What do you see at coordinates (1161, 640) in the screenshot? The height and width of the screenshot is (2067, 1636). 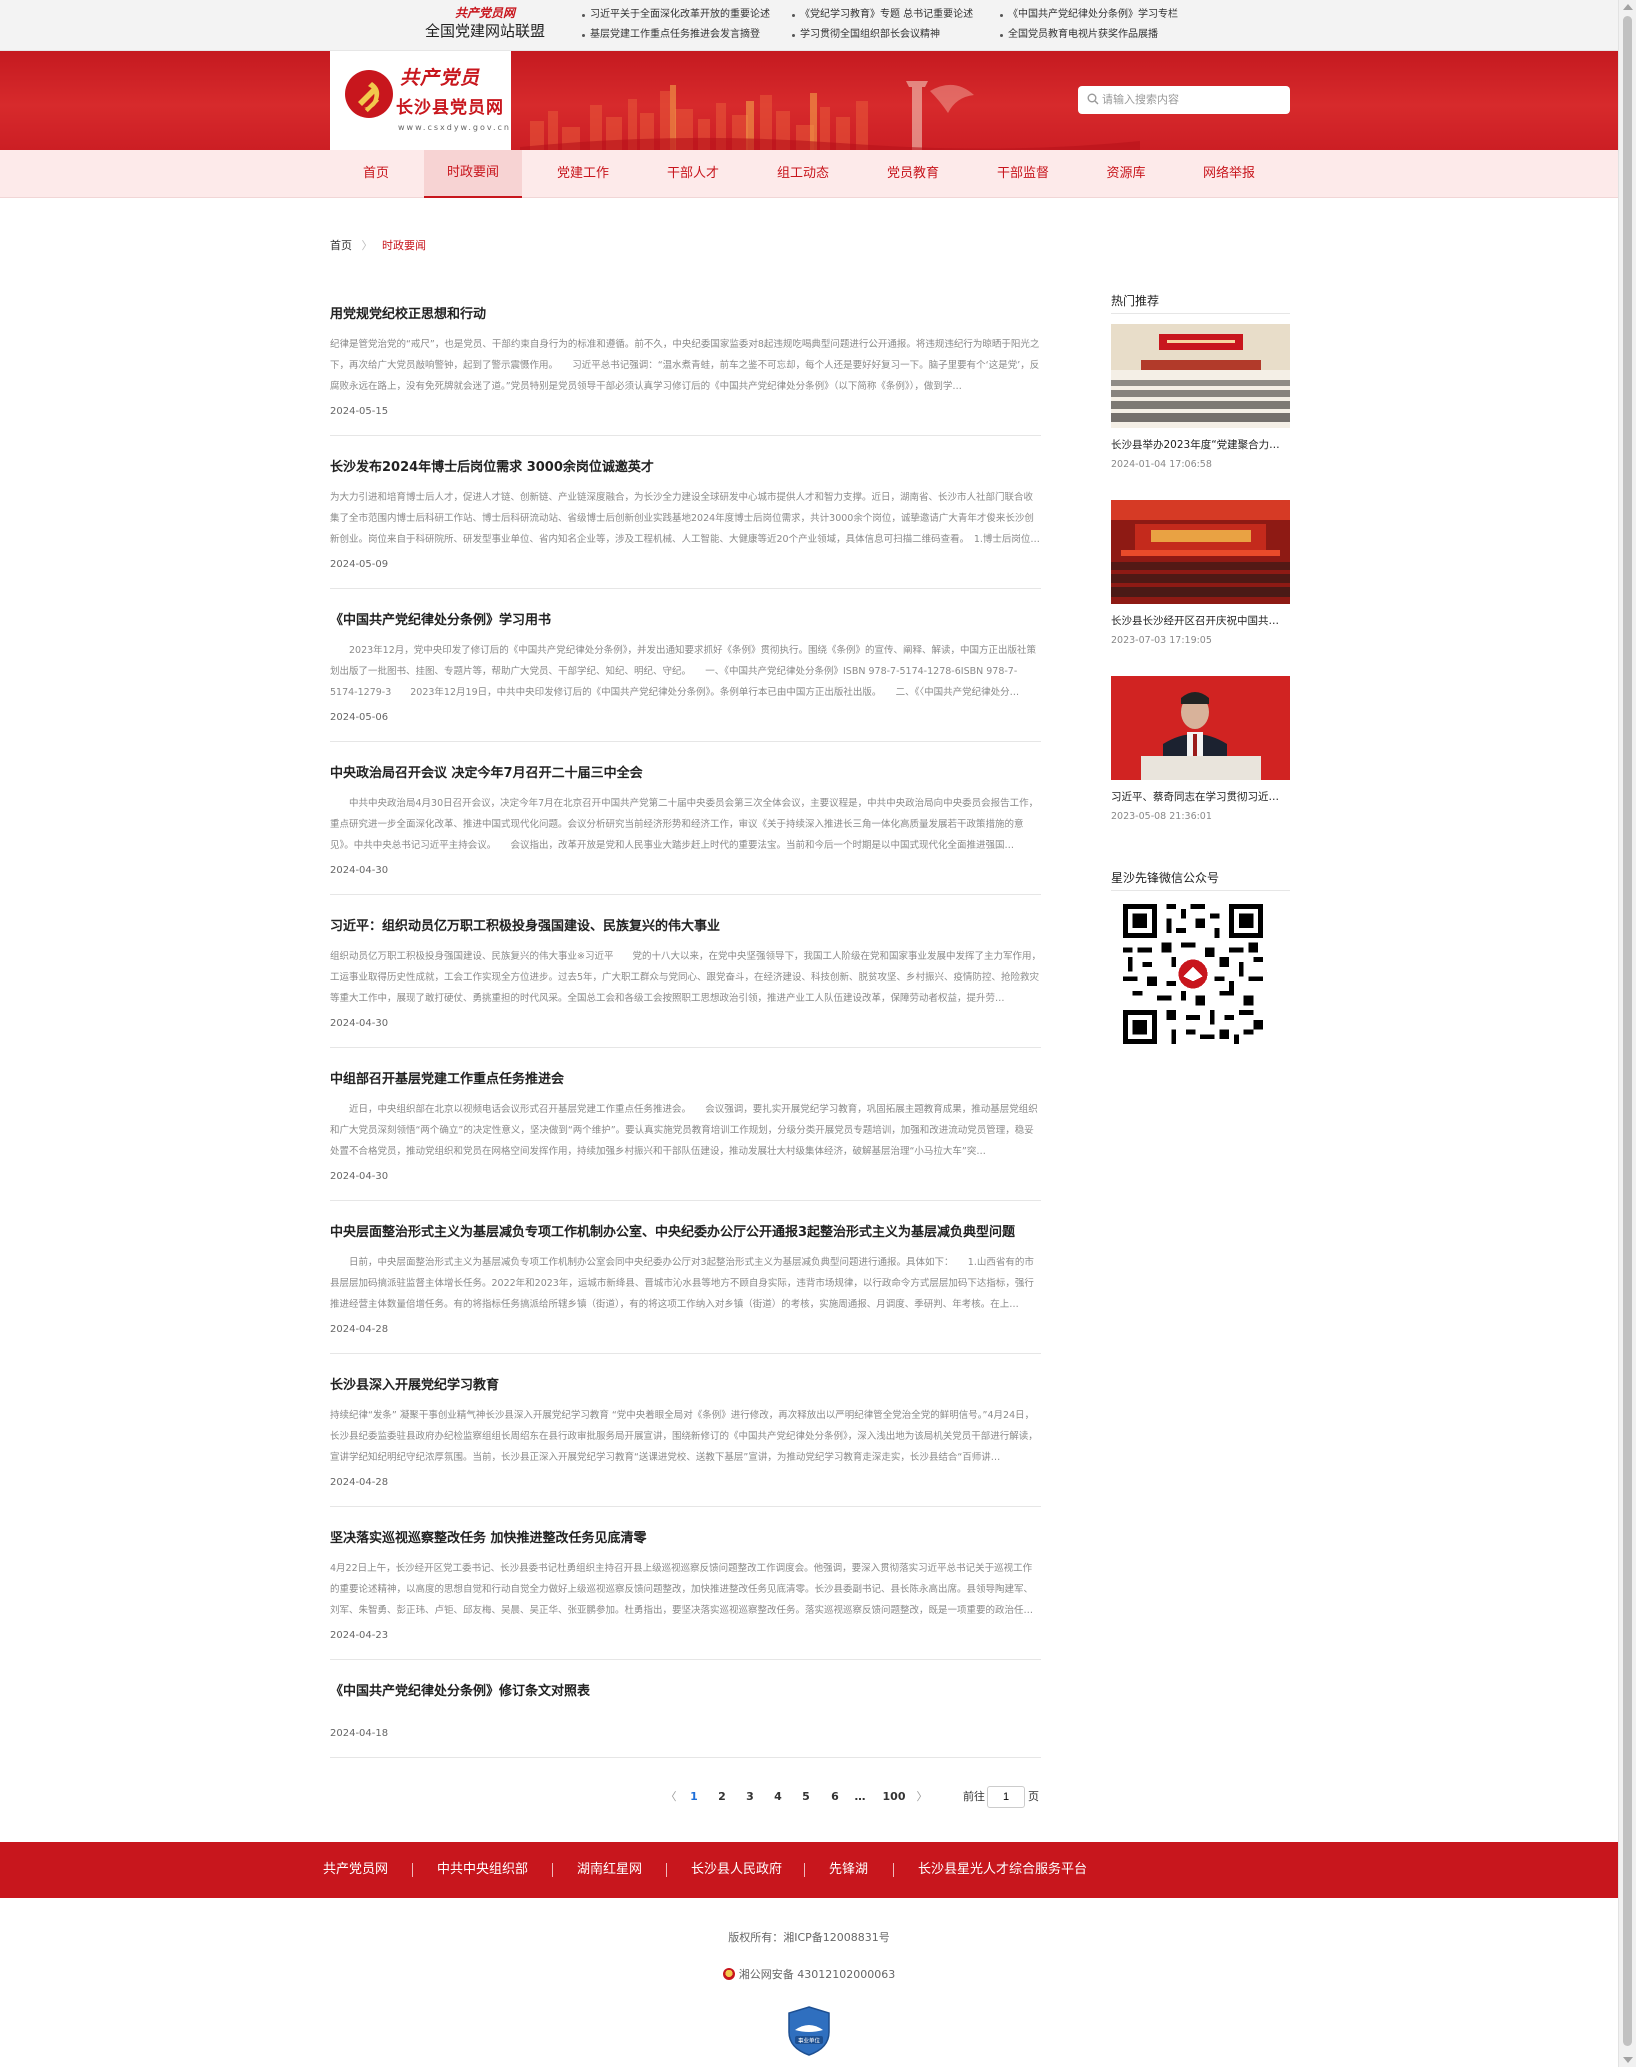 I see `hot-item-date: 2023-07-03 17:19:05` at bounding box center [1161, 640].